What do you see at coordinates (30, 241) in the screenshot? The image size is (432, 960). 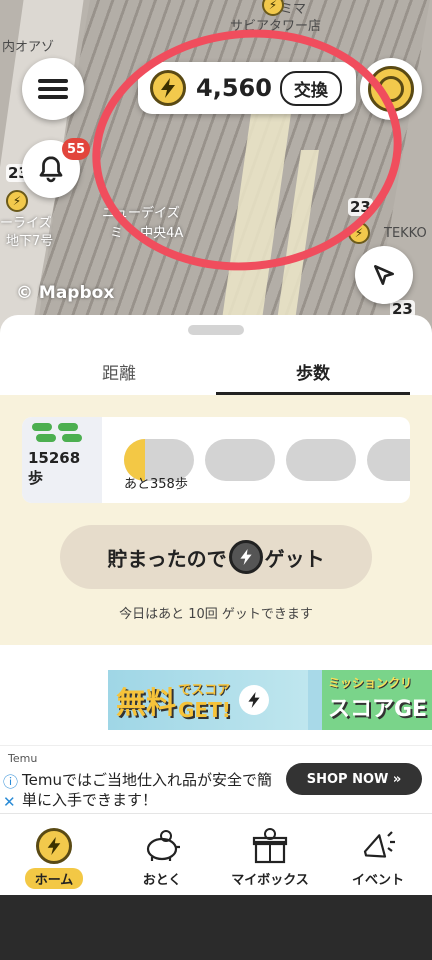 I see `map-label: 地下7号` at bounding box center [30, 241].